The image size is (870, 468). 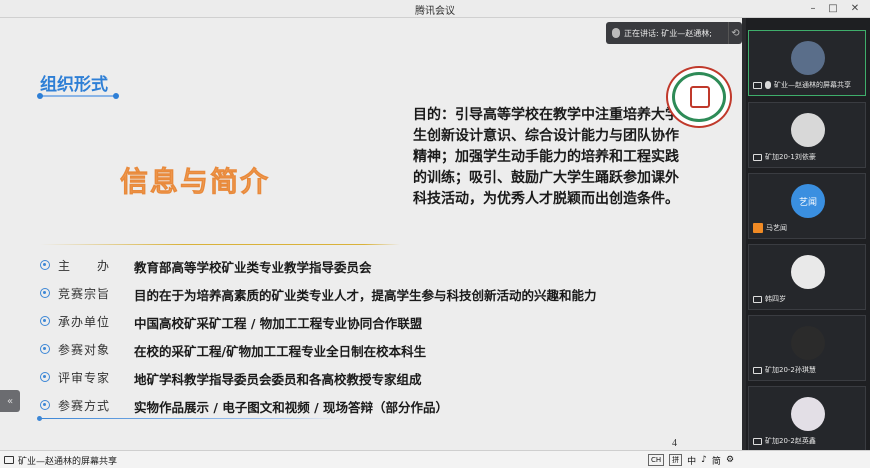 I want to click on info-item: 参赛对象 在校的采矿工程/矿物加工工程专业全日制在校本科生, so click(x=366, y=350).